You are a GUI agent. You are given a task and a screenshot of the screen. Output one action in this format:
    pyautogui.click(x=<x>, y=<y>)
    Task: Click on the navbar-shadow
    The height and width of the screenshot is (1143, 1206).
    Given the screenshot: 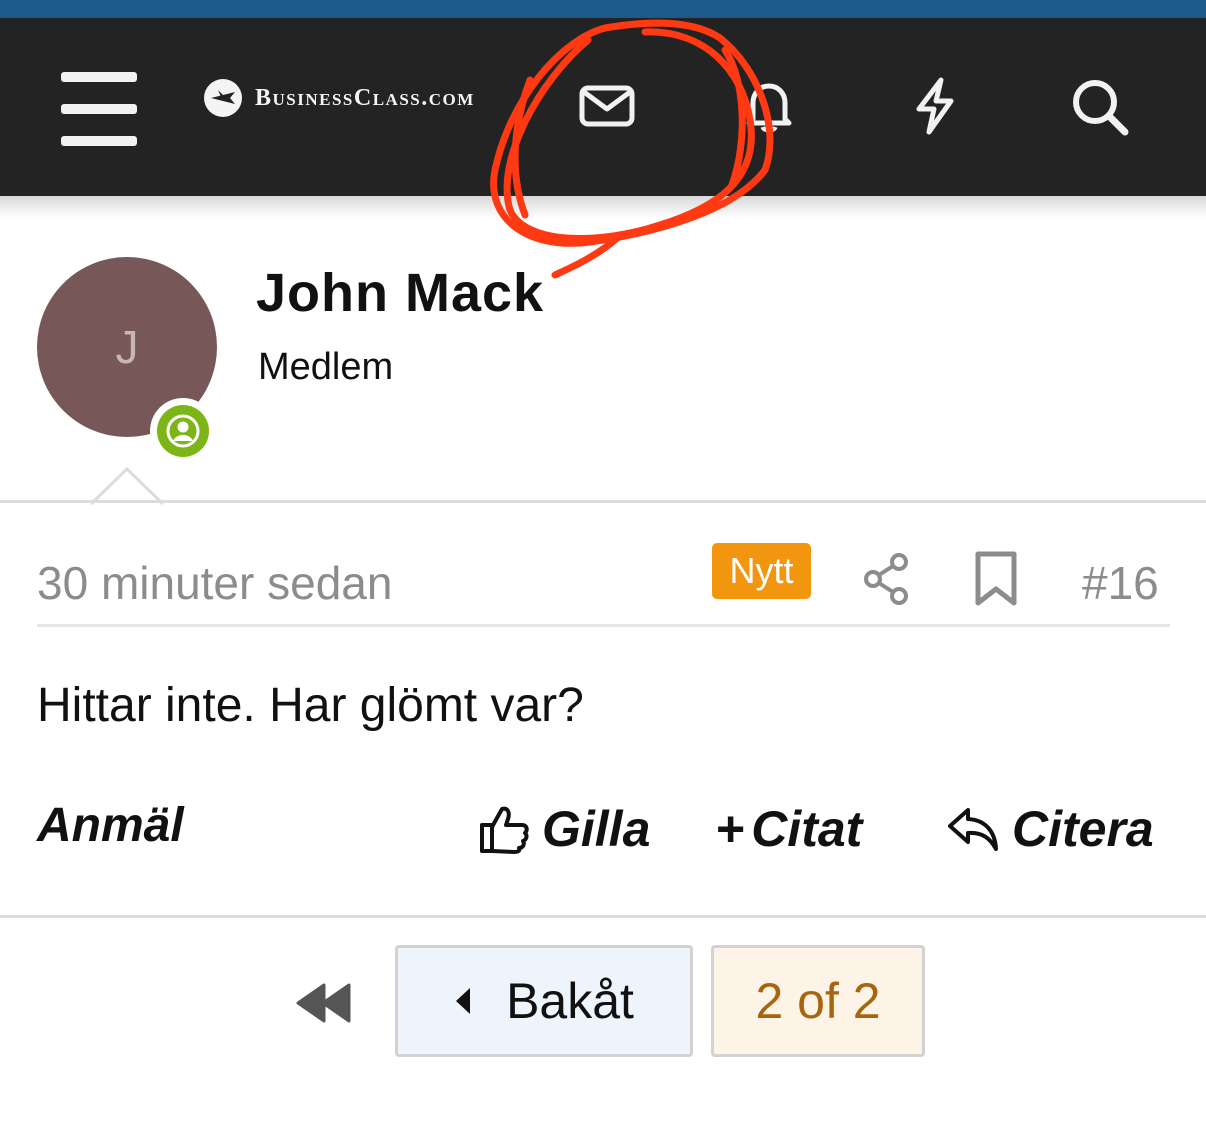 What is the action you would take?
    pyautogui.click(x=603, y=207)
    